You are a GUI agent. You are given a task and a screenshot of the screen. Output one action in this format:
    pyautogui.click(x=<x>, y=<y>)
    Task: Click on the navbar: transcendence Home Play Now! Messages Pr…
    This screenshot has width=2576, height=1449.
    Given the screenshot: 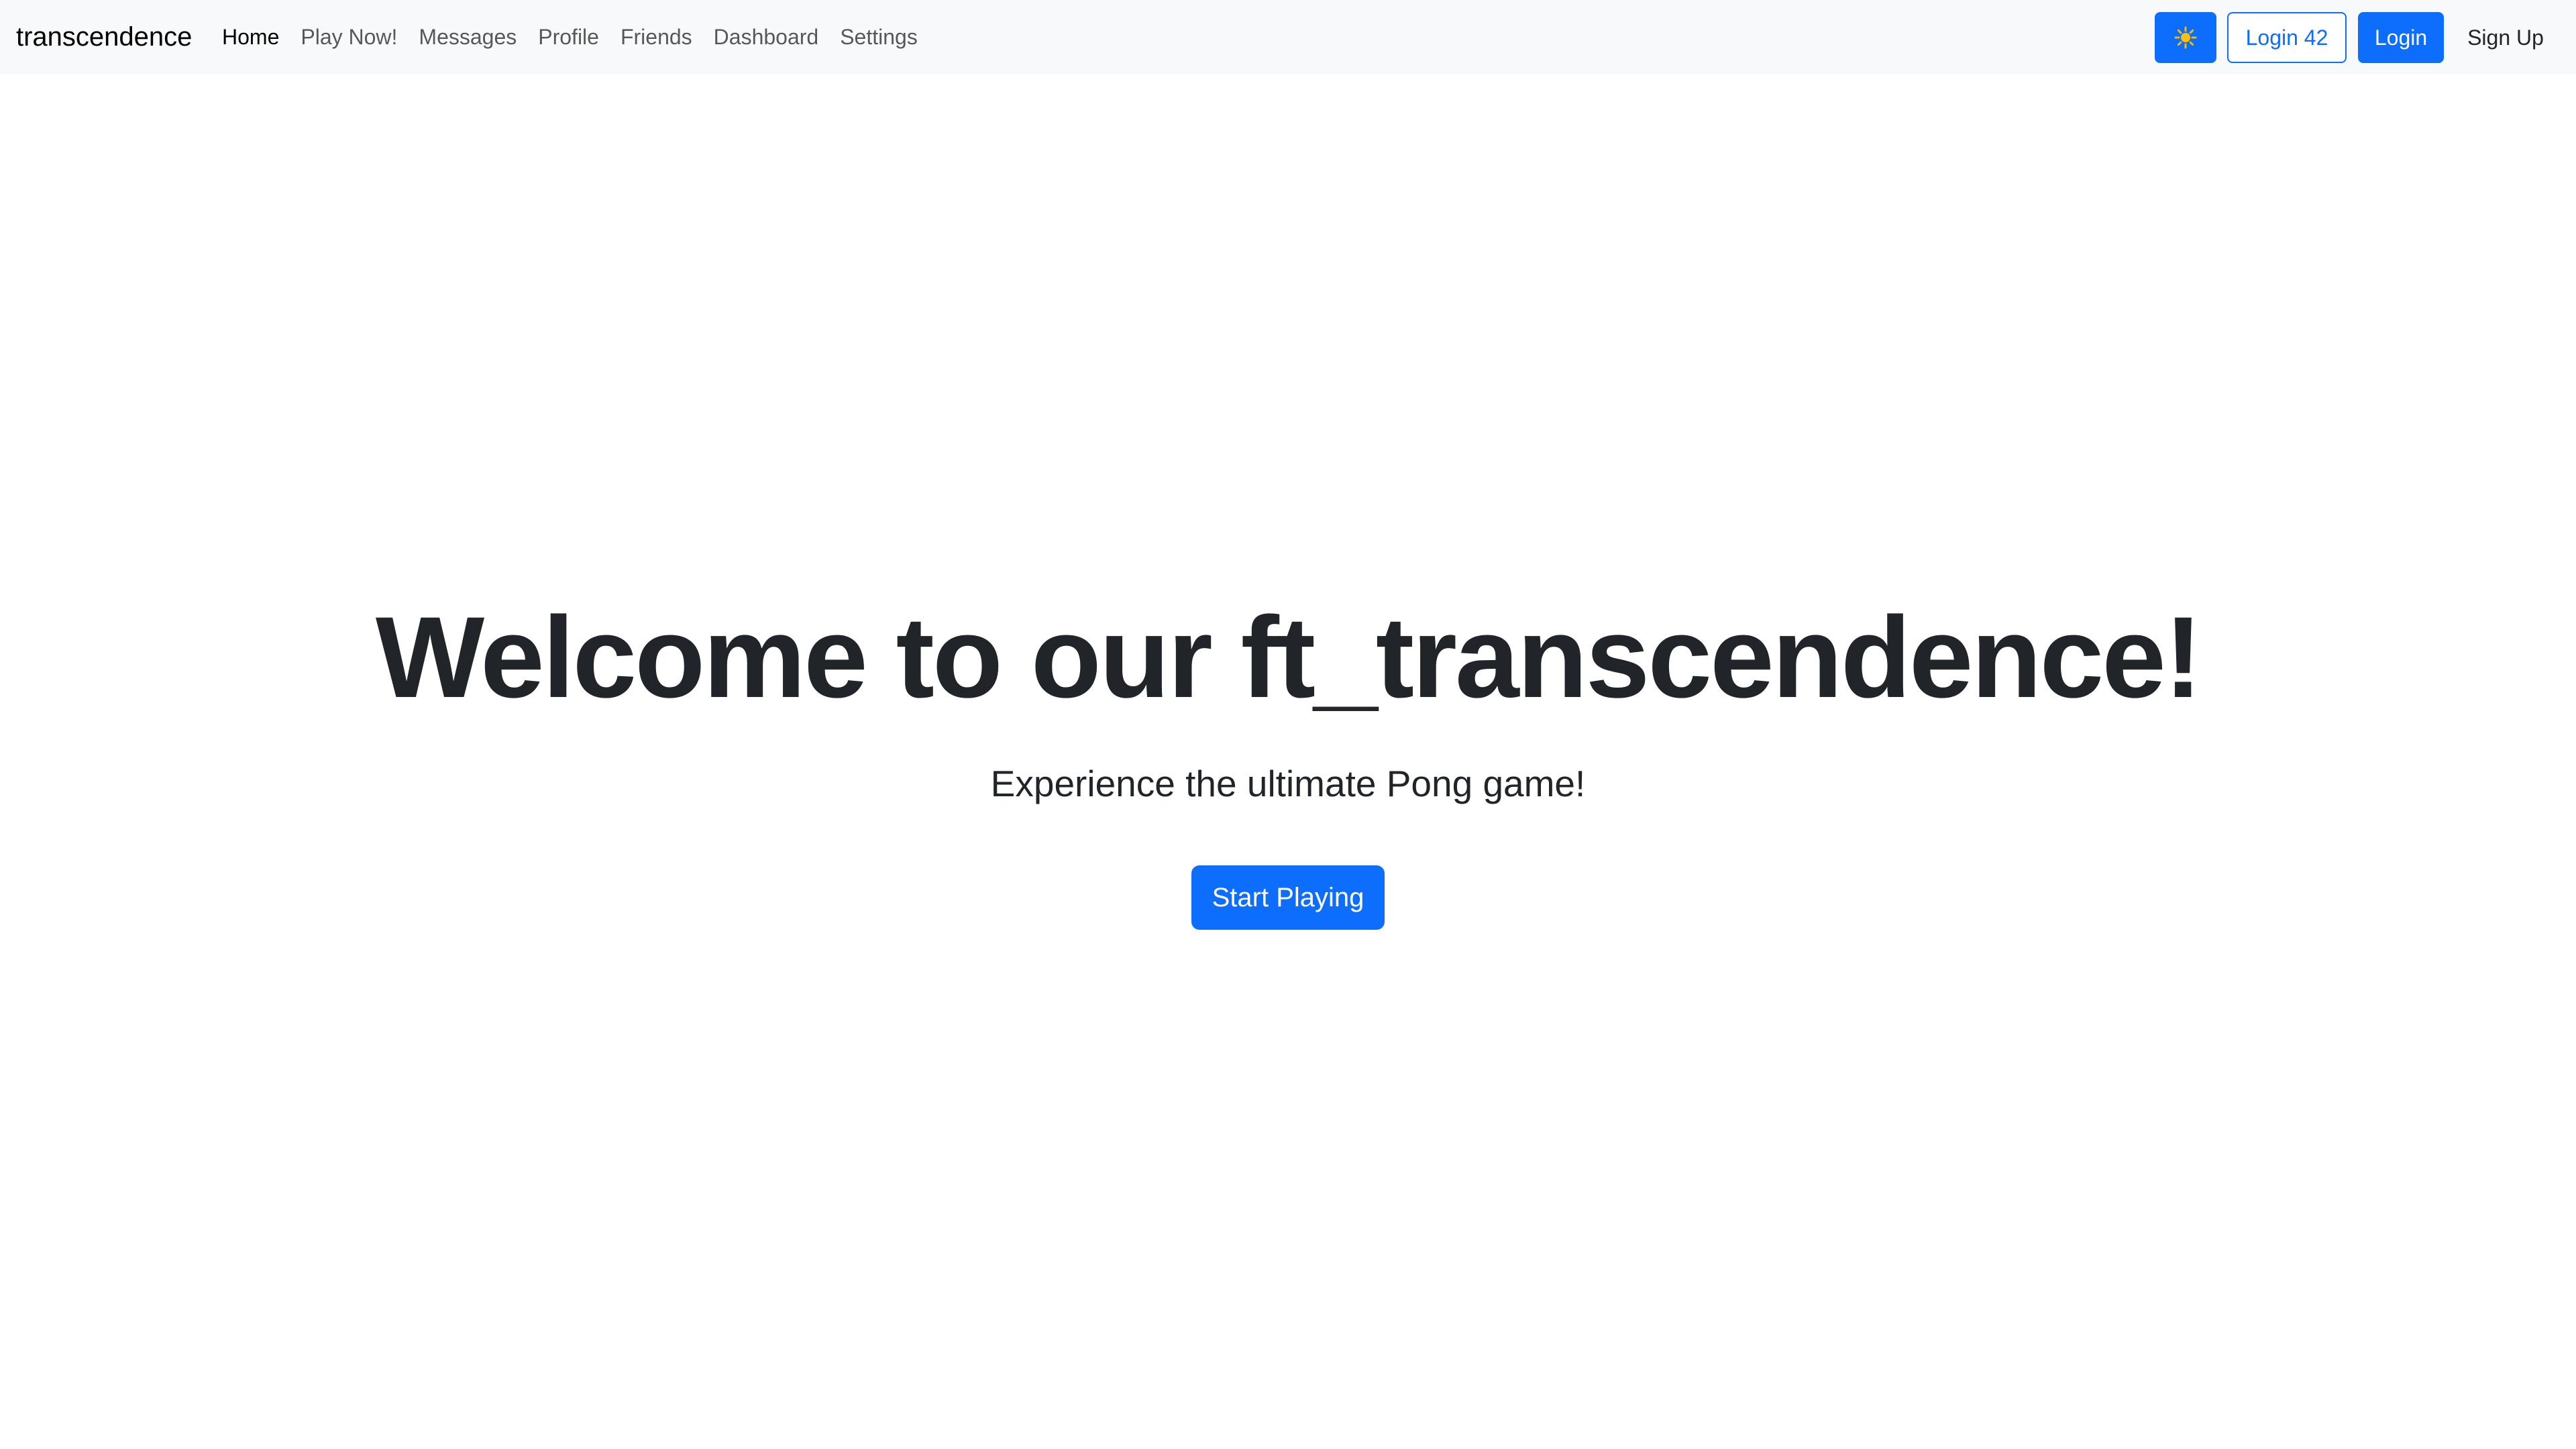 What is the action you would take?
    pyautogui.click(x=1288, y=37)
    